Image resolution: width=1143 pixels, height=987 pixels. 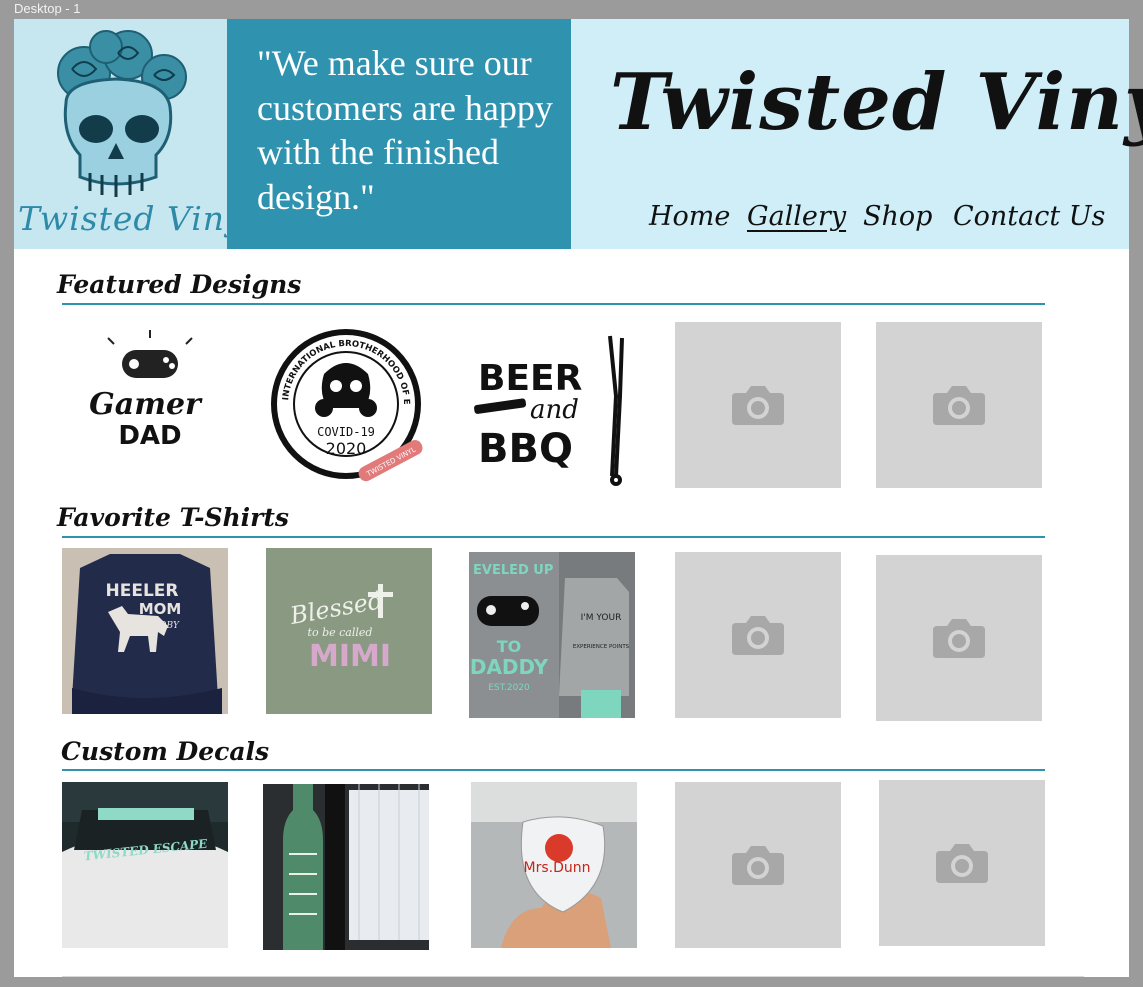 What do you see at coordinates (509, 667) in the screenshot?
I see `shirt-text-daddy: DADDY` at bounding box center [509, 667].